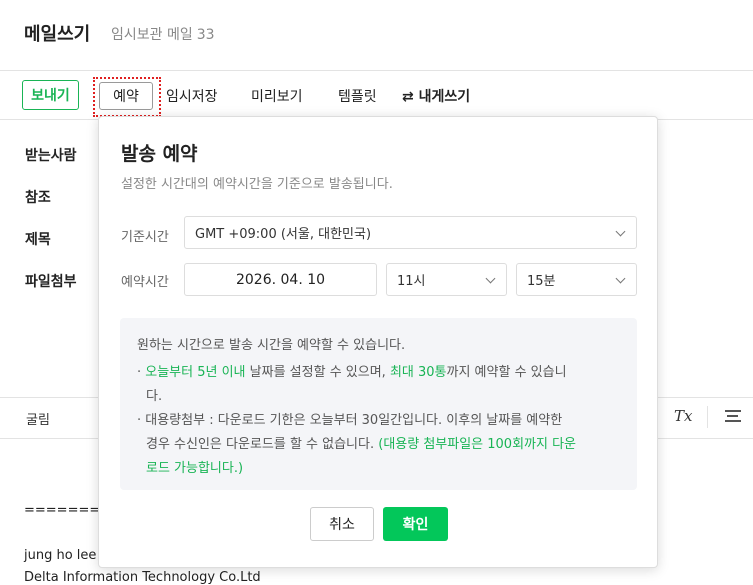  Describe the element at coordinates (60, 555) in the screenshot. I see `signature-name: jung ho lee` at that location.